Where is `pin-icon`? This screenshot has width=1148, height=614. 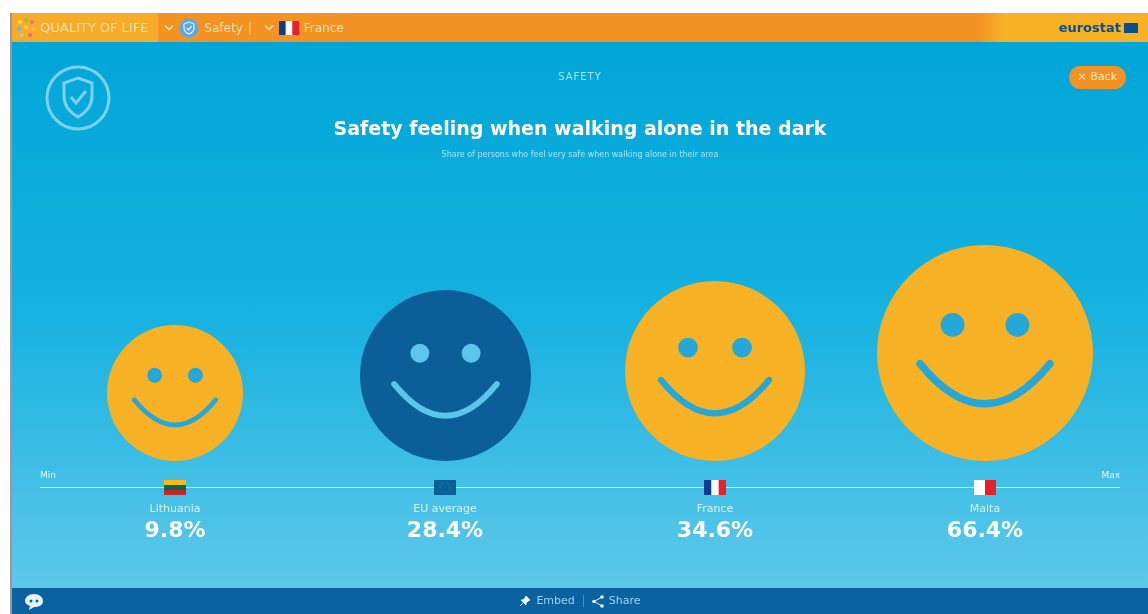
pin-icon is located at coordinates (525, 601).